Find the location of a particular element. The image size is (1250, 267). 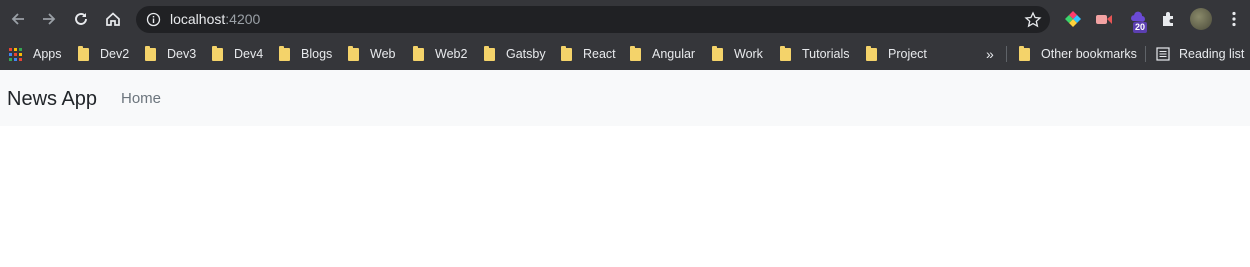

bookmark-label: Dev4 is located at coordinates (249, 54).